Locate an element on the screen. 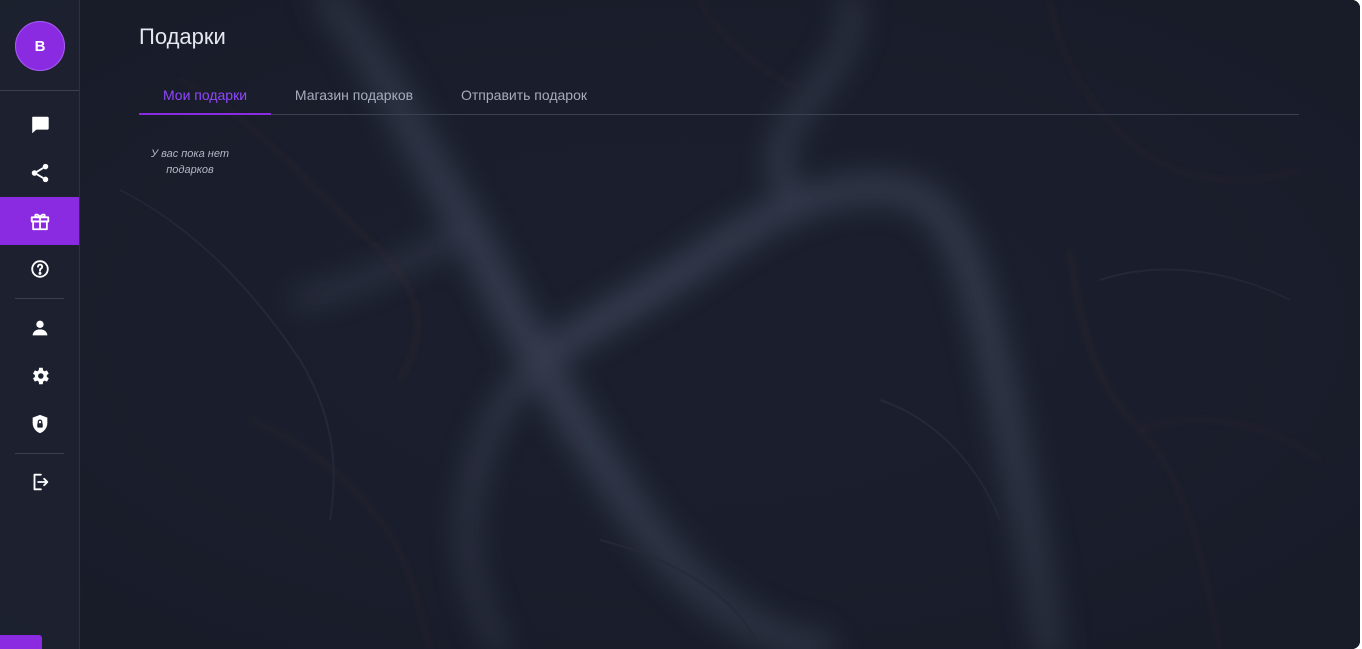 This screenshot has height=649, width=1362. sidebar: B is located at coordinates (40, 324).